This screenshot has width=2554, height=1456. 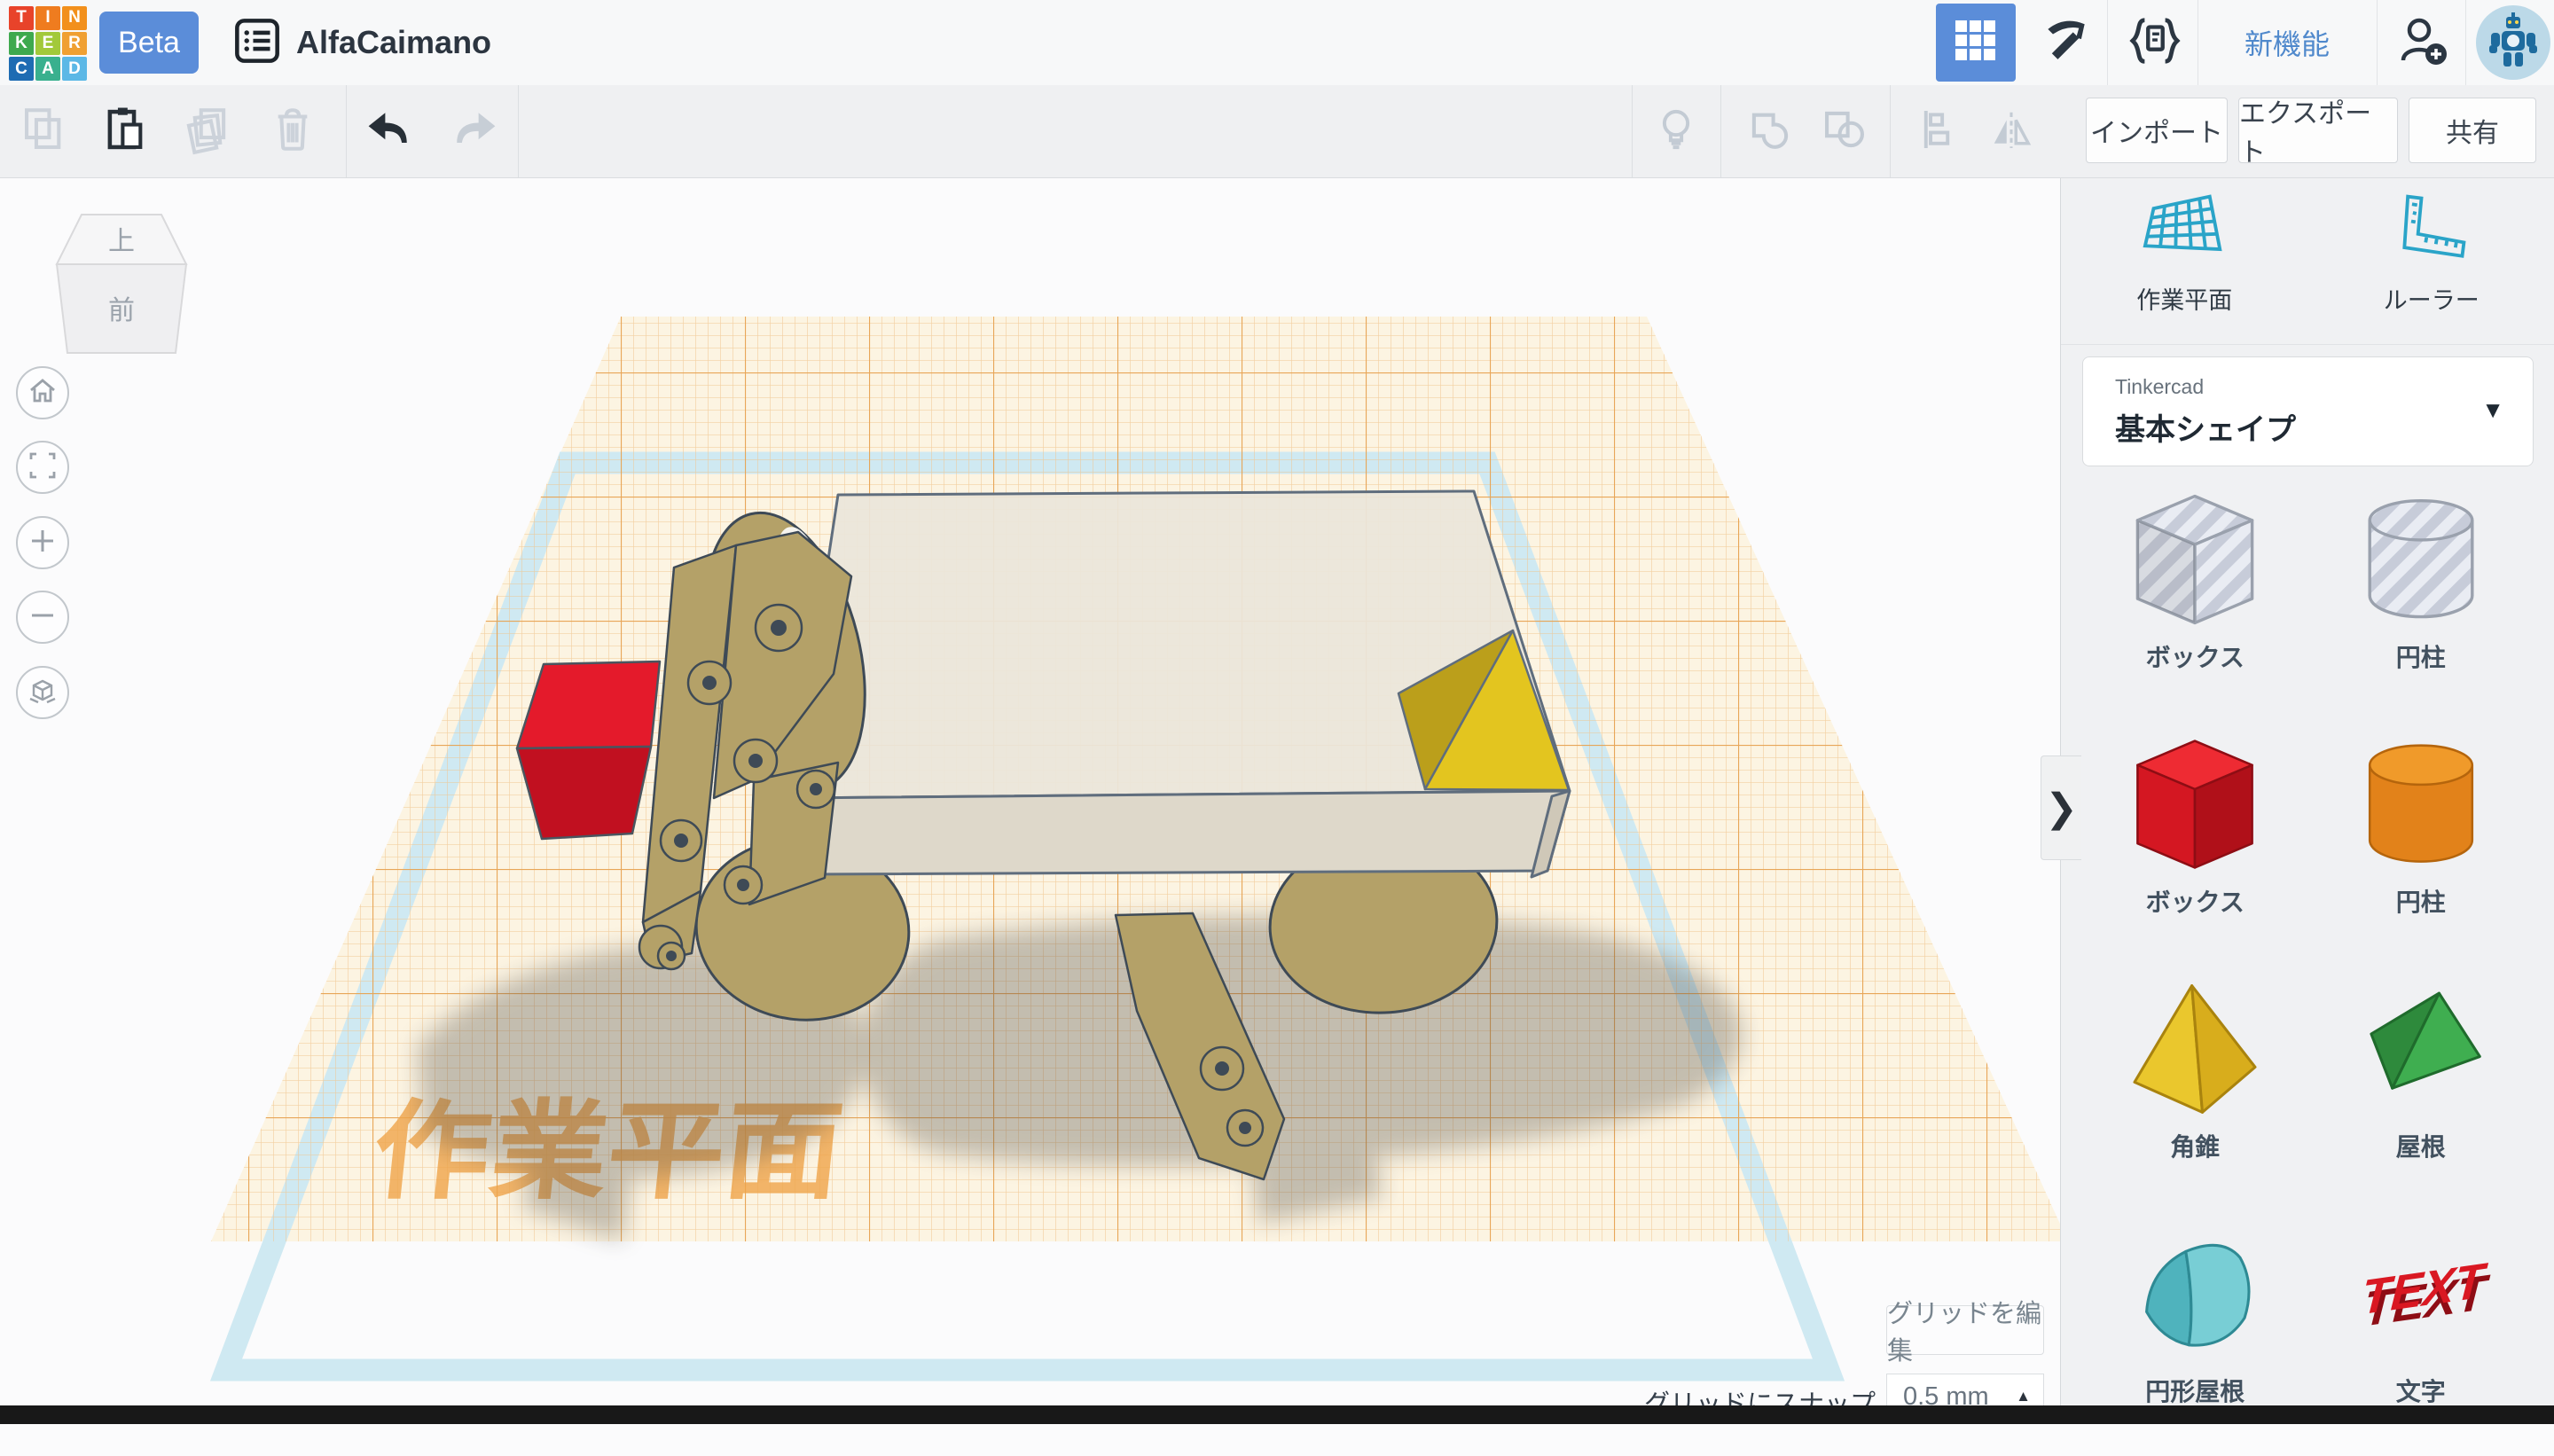 What do you see at coordinates (2421, 1390) in the screenshot?
I see `shape-label: 文字` at bounding box center [2421, 1390].